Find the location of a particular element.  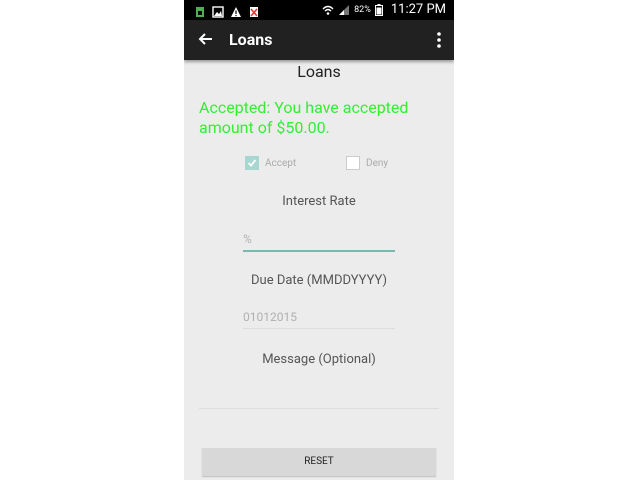

app-toolbar: Loans is located at coordinates (319, 40).